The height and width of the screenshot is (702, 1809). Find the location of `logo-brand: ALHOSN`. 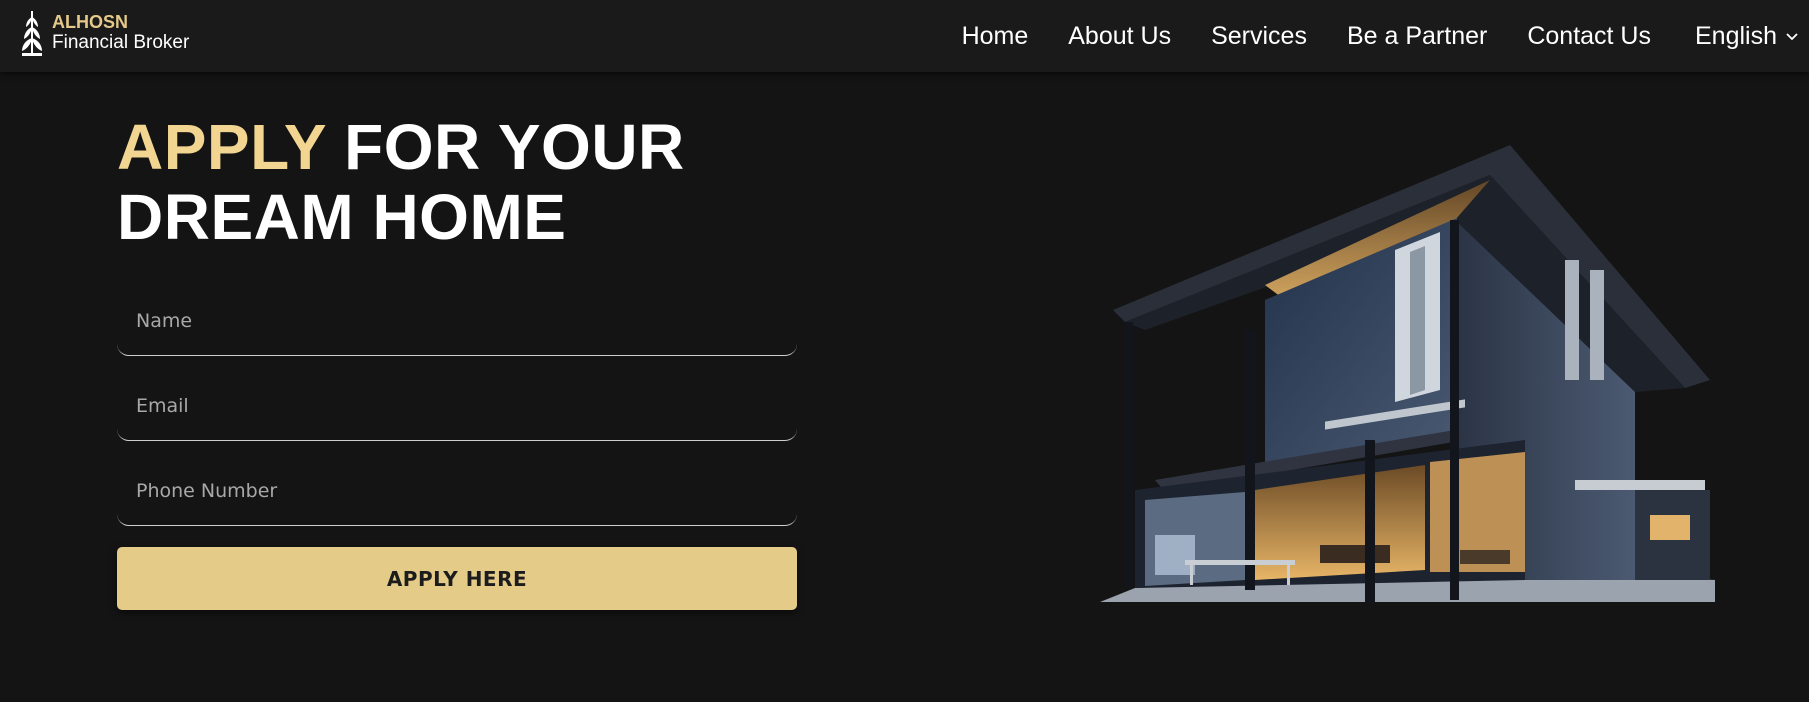

logo-brand: ALHOSN is located at coordinates (90, 21).